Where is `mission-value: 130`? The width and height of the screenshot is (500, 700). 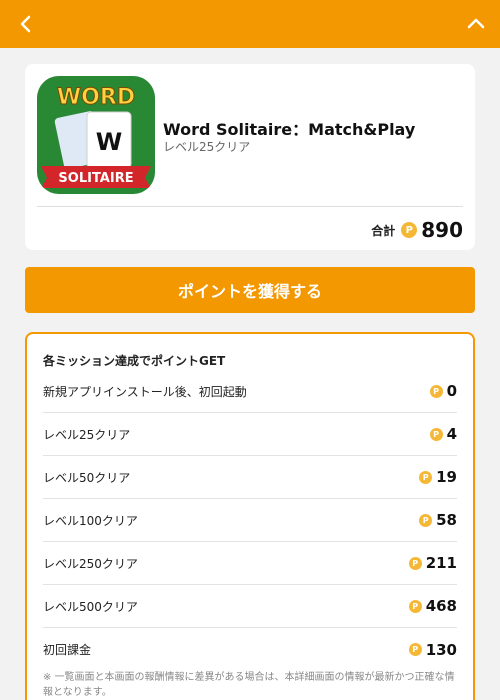 mission-value: 130 is located at coordinates (441, 649).